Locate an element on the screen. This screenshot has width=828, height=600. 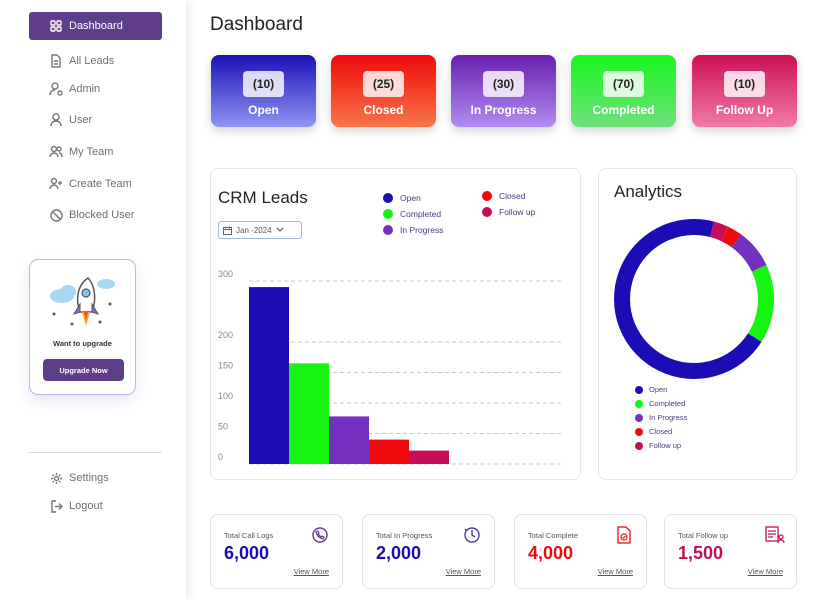
summary-card-label: Total In Progress is located at coordinates (404, 535).